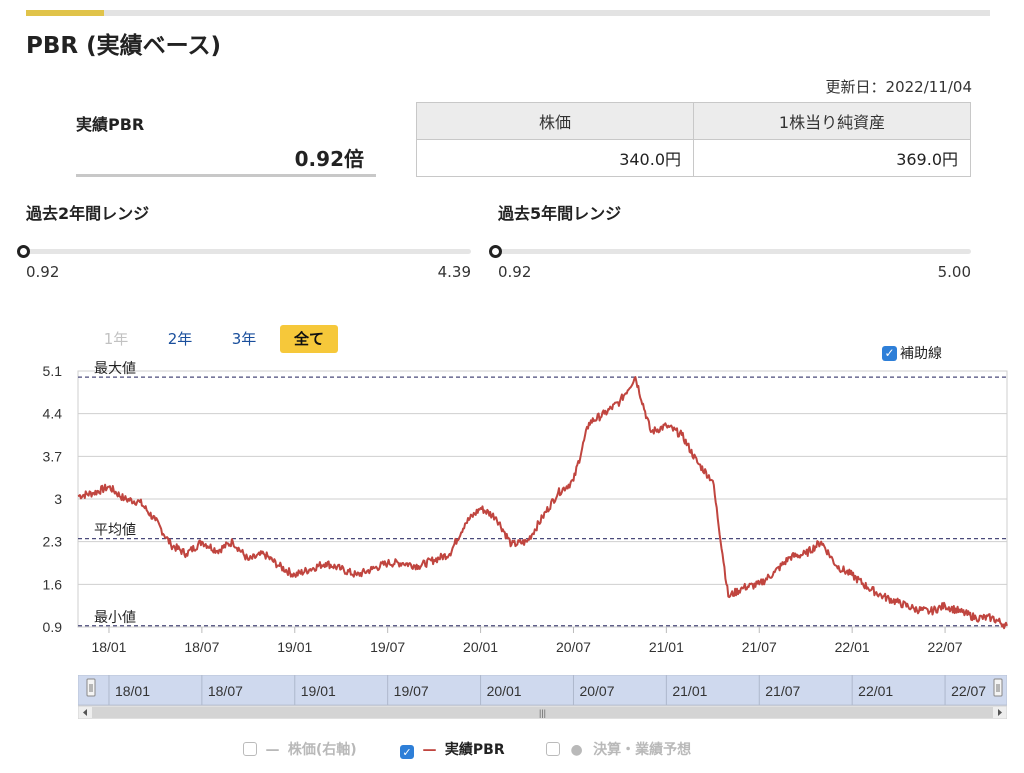 This screenshot has height=773, width=1024. I want to click on stock-price-value: 340.0円, so click(555, 158).